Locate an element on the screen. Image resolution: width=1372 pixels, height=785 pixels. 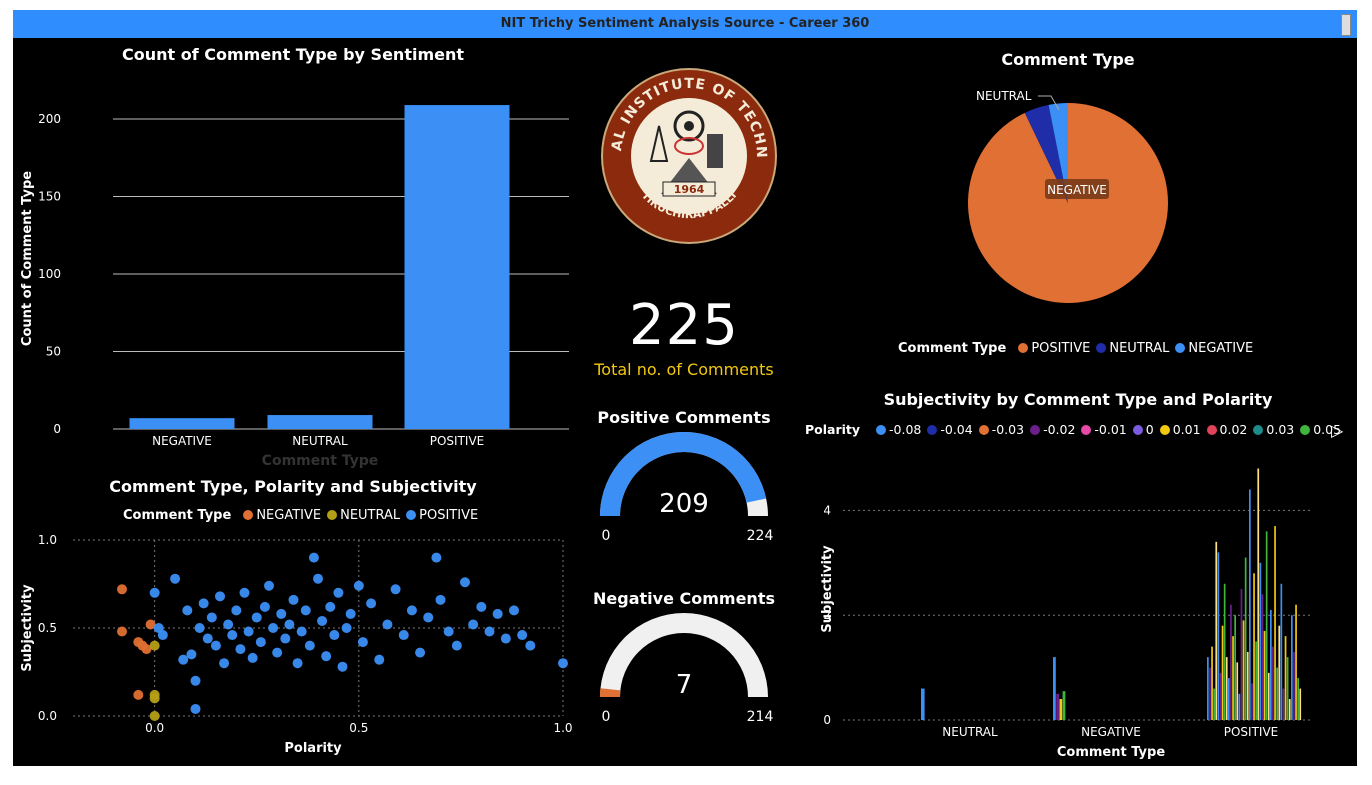
scatter-legend: Comment Type NEGATIVE NEUTRAL POSITIVE is located at coordinates (300, 515).